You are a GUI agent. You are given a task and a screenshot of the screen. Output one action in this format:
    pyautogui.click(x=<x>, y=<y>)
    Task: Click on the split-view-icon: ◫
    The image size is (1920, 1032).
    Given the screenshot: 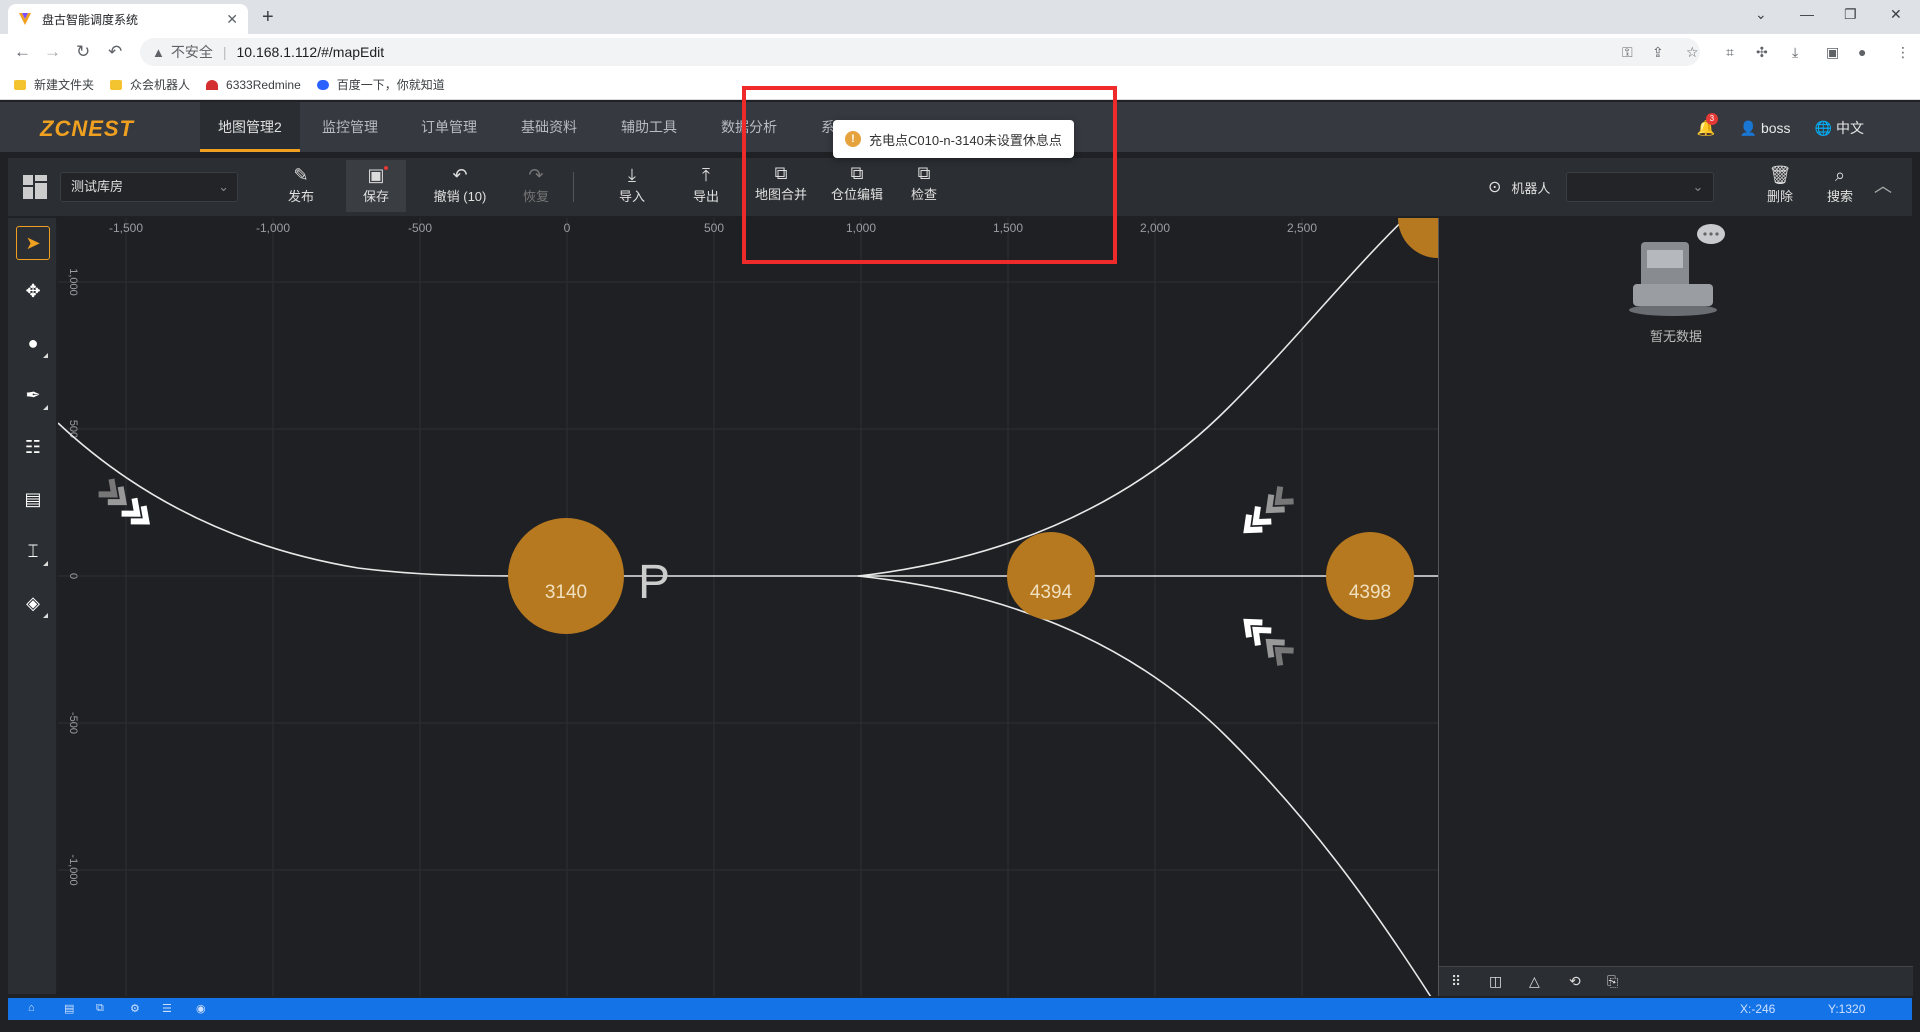 What is the action you would take?
    pyautogui.click(x=1495, y=981)
    